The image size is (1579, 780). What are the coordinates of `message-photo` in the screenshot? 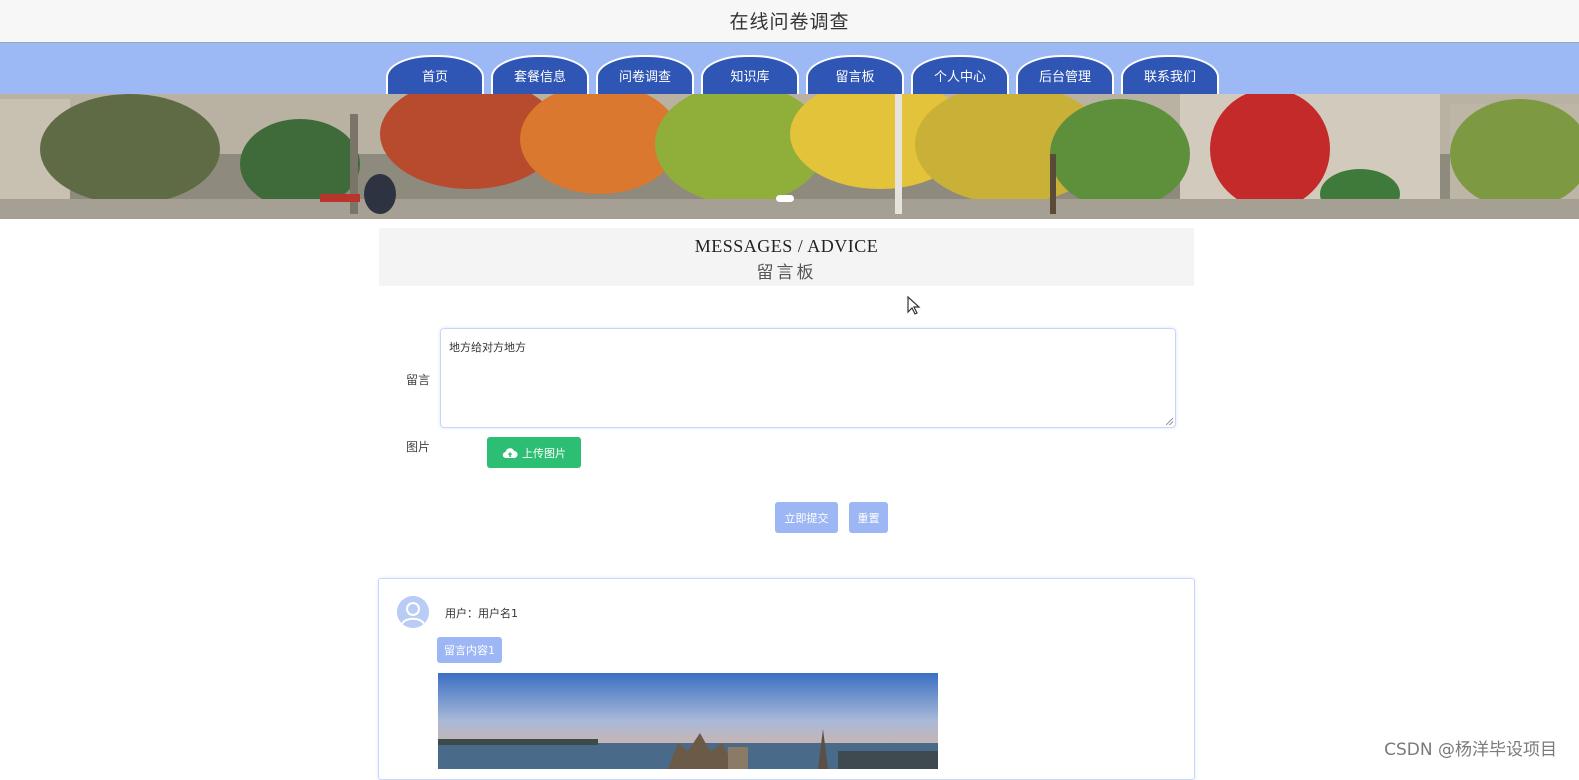 It's located at (688, 721).